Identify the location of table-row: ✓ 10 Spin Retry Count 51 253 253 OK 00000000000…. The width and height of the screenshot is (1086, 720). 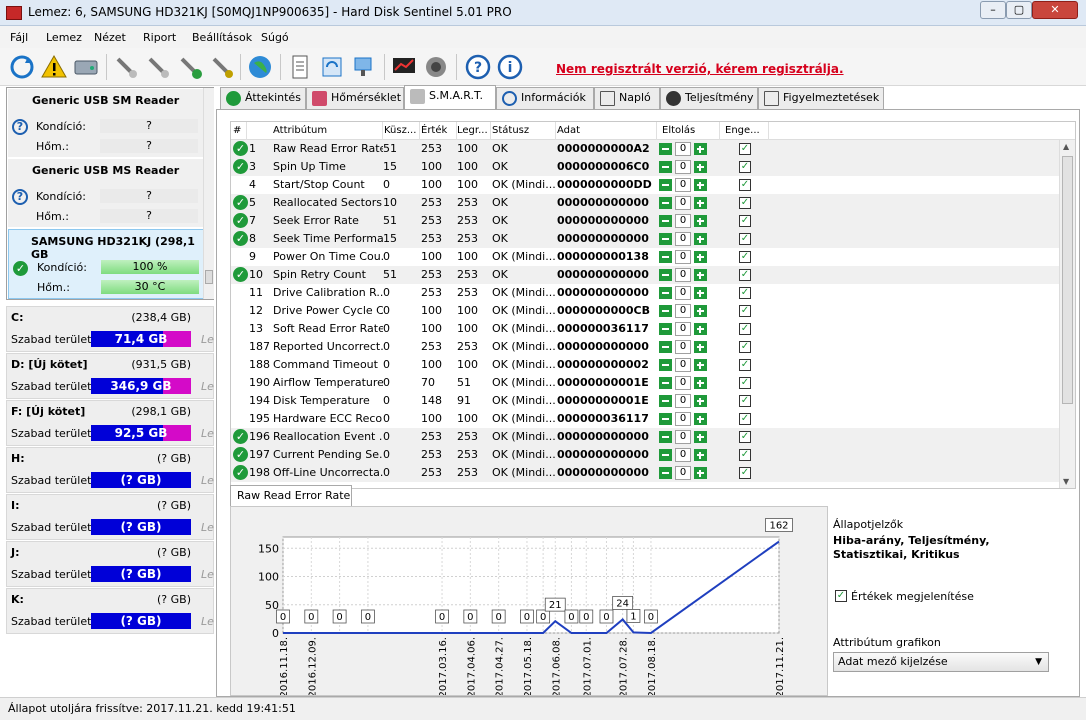
(645, 275).